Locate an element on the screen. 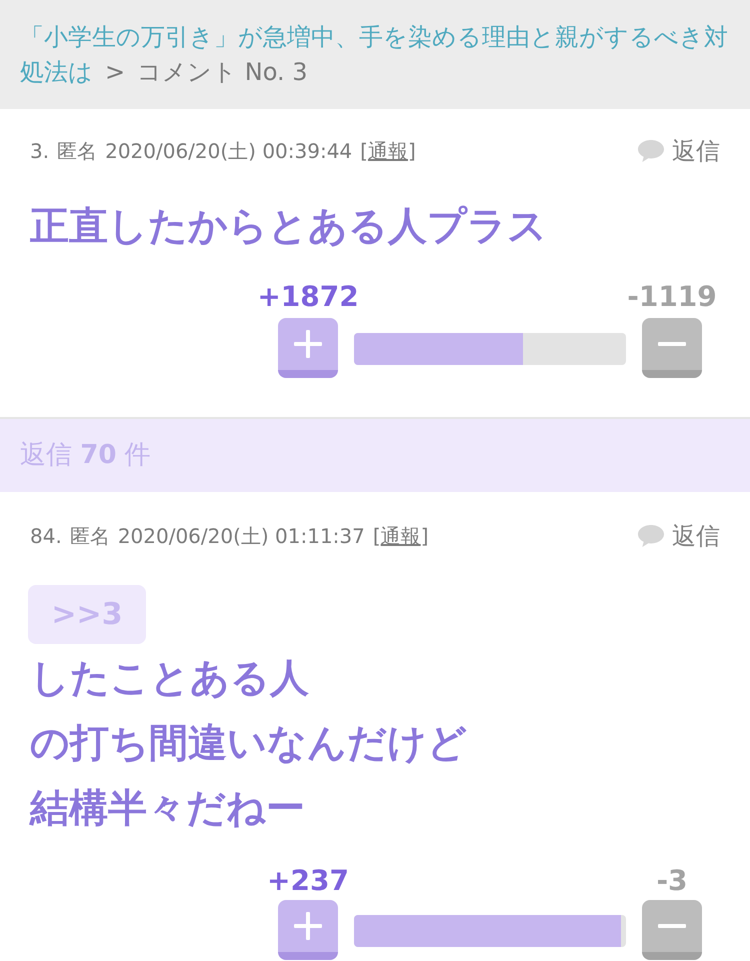 The width and height of the screenshot is (750, 961). comment-number: 3. is located at coordinates (40, 151).